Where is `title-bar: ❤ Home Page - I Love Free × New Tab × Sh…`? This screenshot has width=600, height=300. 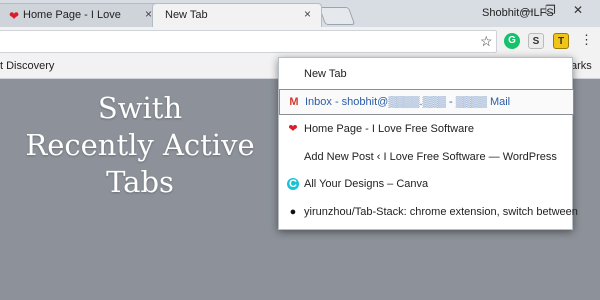
title-bar: ❤ Home Page - I Love Free × New Tab × Sh… is located at coordinates (300, 13).